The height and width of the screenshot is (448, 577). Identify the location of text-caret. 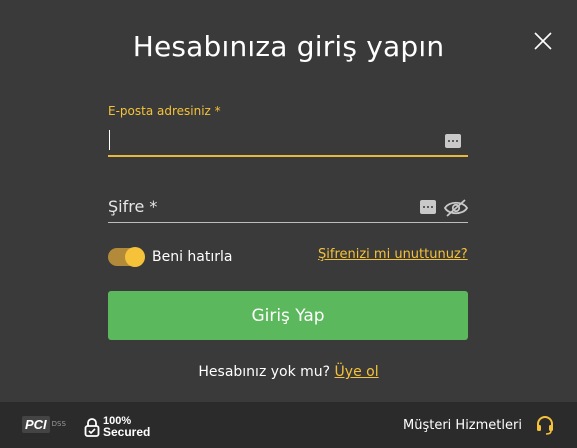
(109, 140).